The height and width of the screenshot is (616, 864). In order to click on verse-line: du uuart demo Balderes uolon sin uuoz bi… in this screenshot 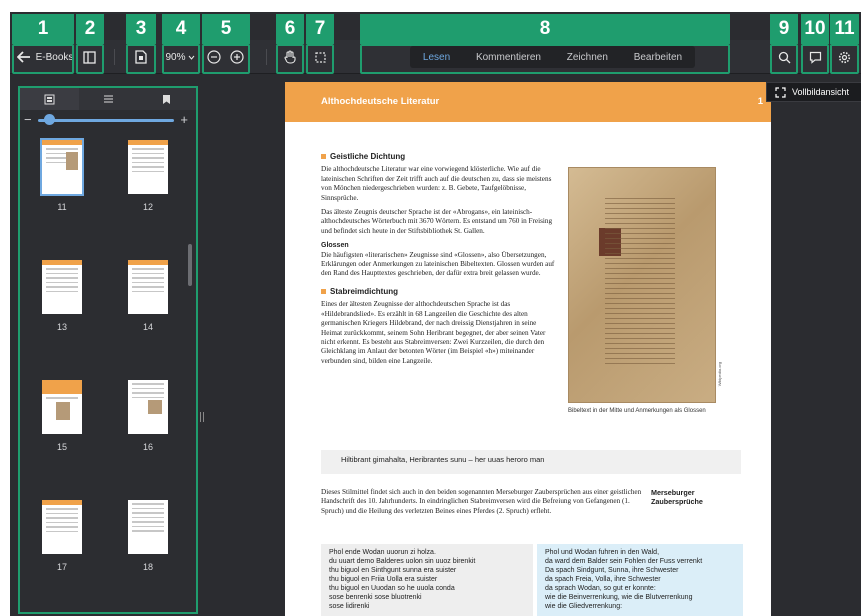, I will do `click(402, 561)`.